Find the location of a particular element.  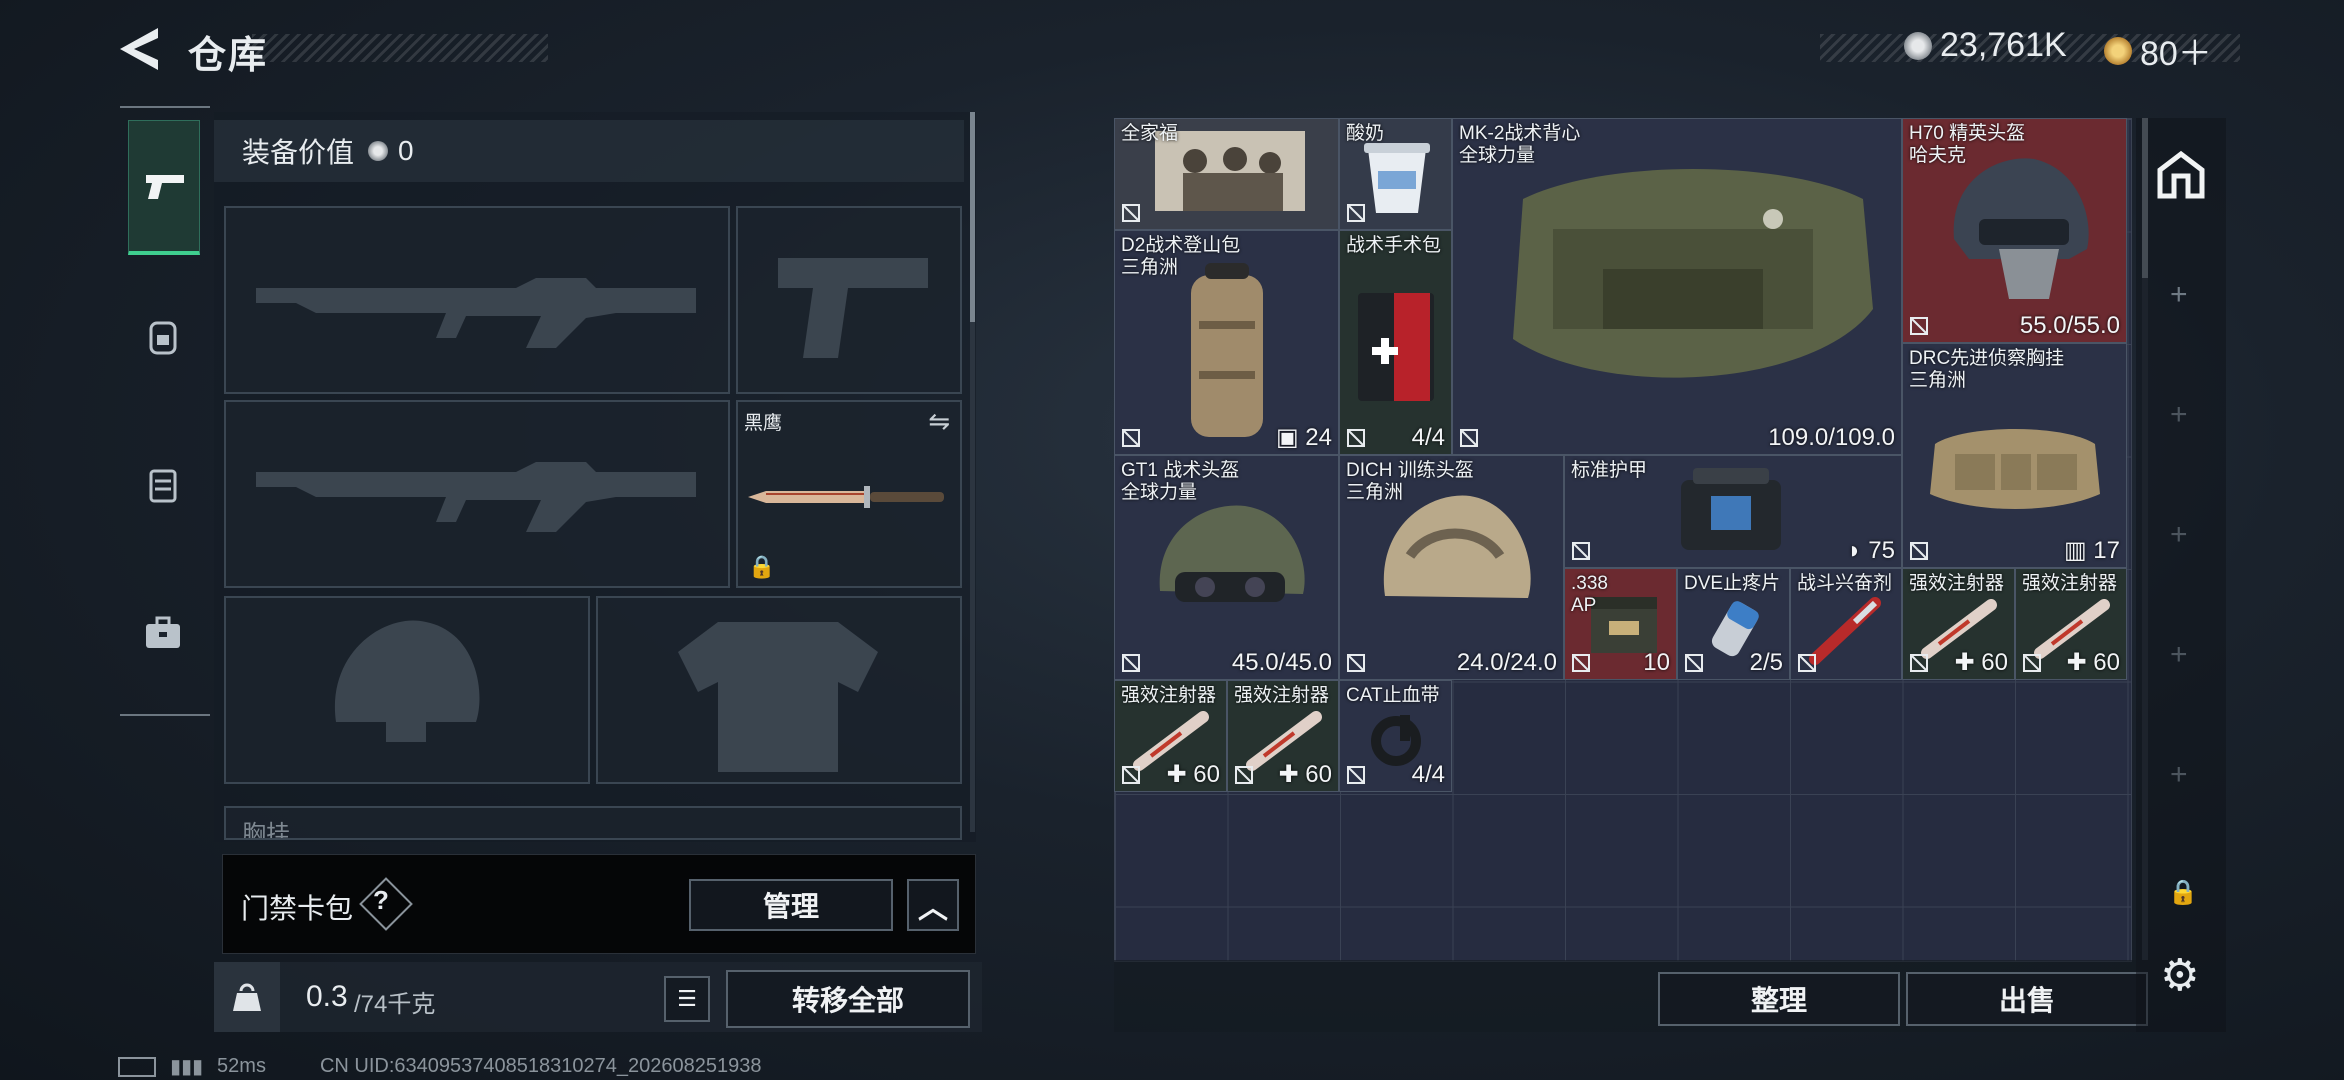

currency-display: 23,761K is located at coordinates (1985, 45).